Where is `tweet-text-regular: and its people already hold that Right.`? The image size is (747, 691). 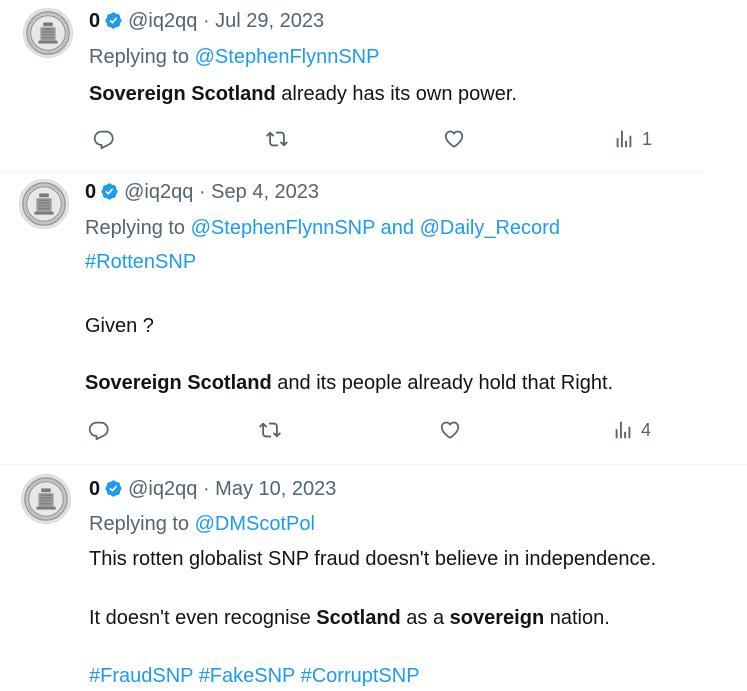 tweet-text-regular: and its people already hold that Right. is located at coordinates (442, 383).